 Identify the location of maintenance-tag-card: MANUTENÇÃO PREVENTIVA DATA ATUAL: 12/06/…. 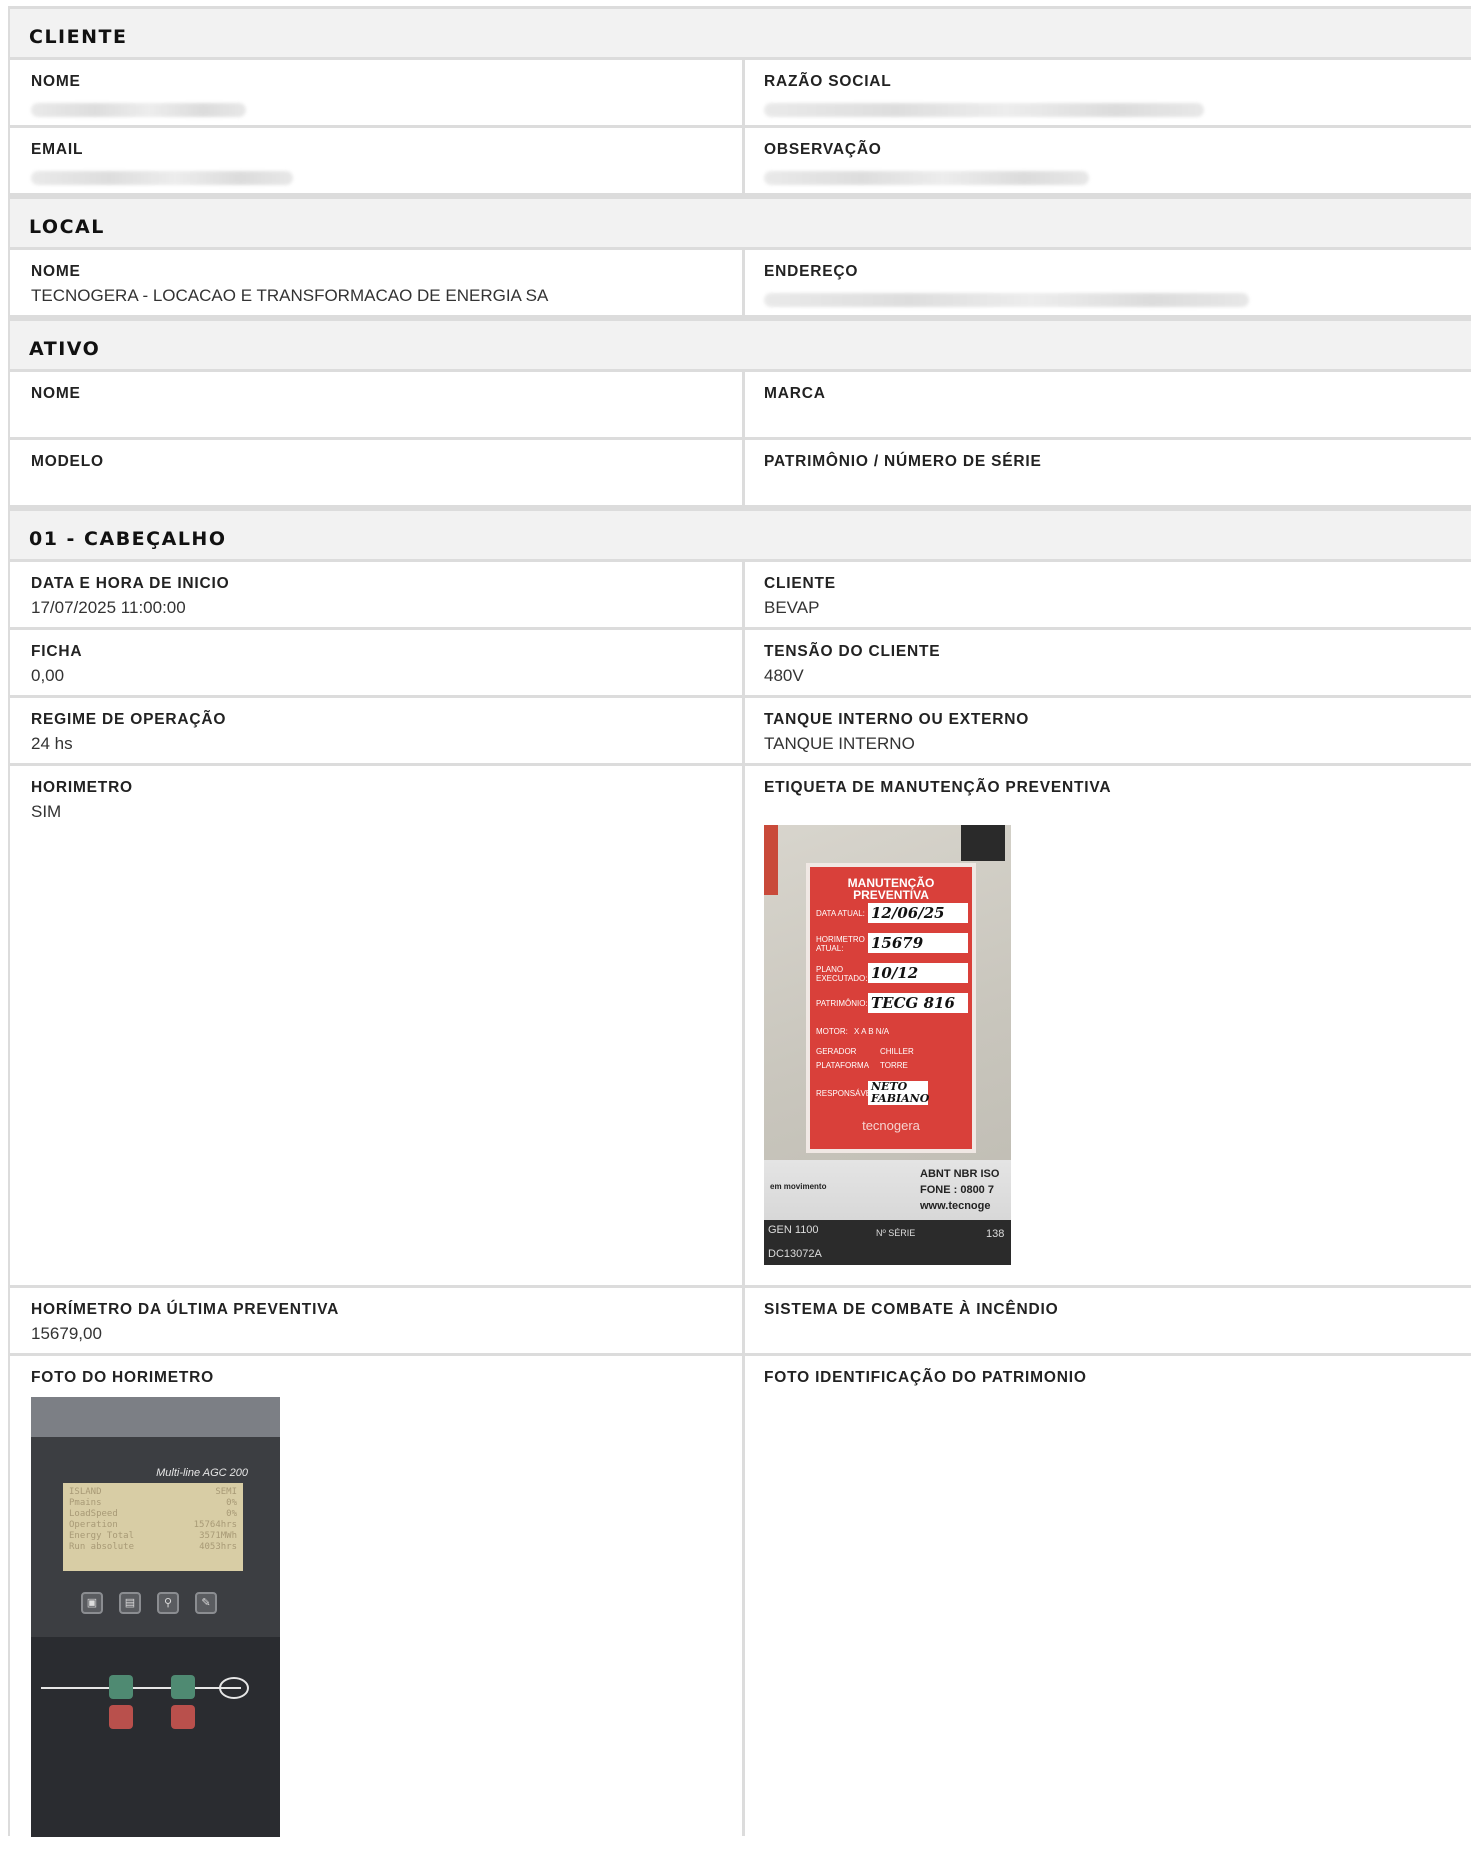
(891, 1008).